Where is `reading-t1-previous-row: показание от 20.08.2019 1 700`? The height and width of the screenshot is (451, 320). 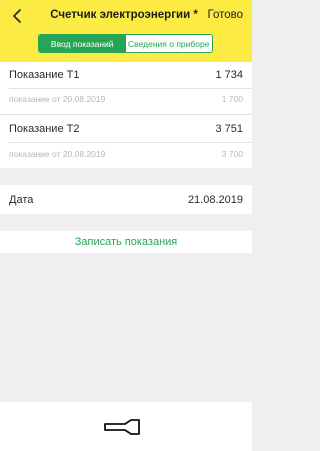 reading-t1-previous-row: показание от 20.08.2019 1 700 is located at coordinates (126, 99).